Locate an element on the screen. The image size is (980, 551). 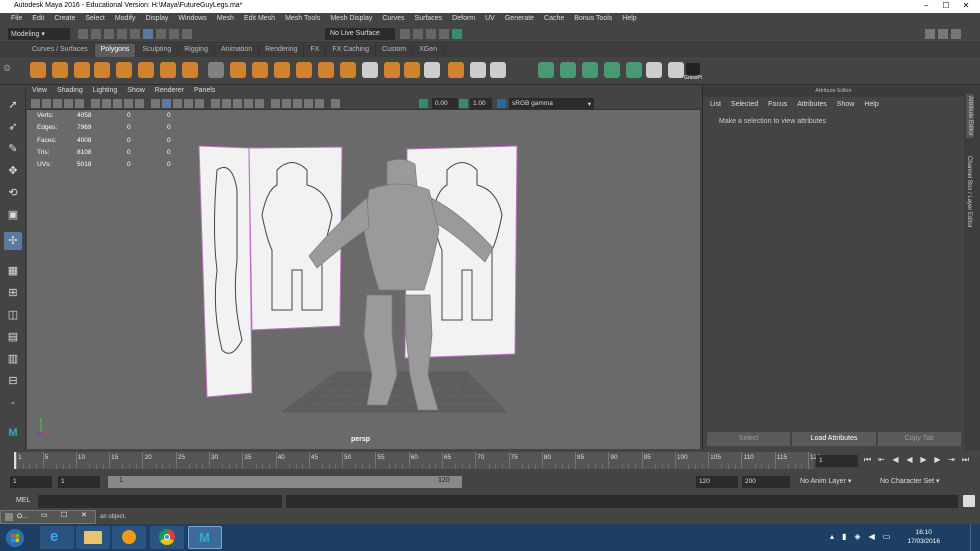
animation-end-field: 200 is located at coordinates (766, 482).